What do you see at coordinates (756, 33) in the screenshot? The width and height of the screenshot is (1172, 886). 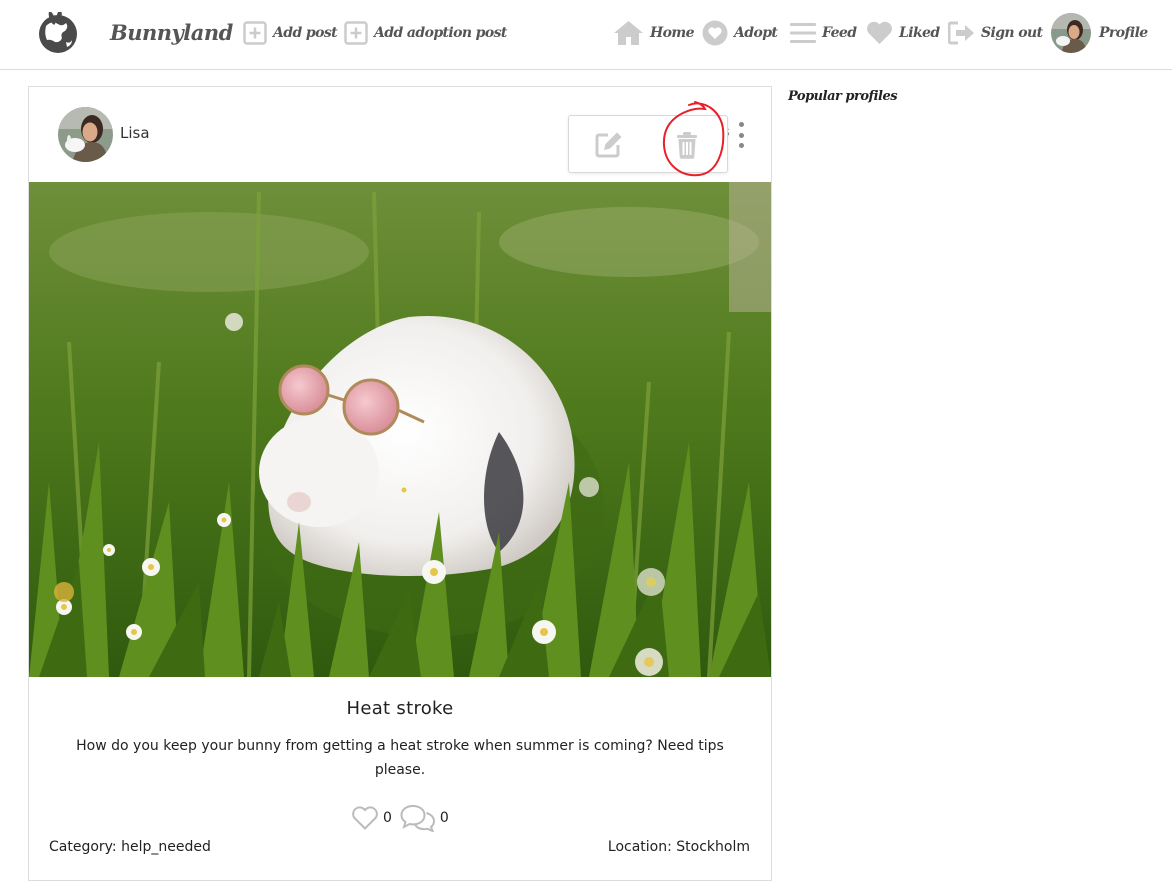 I see `nav-adopt-label: Adopt` at bounding box center [756, 33].